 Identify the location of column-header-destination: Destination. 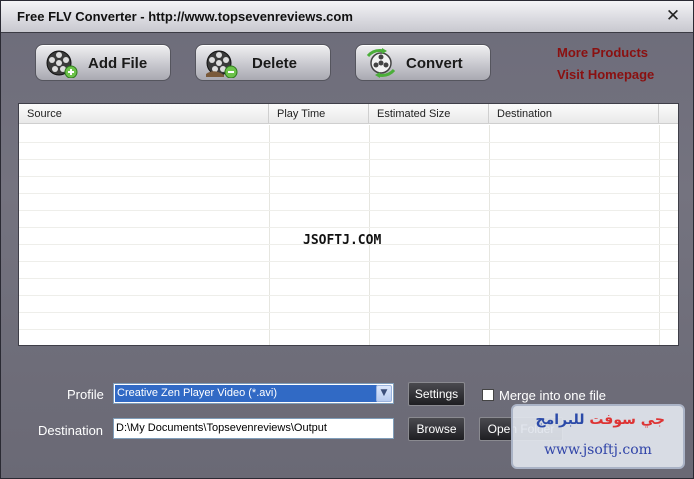
(574, 114).